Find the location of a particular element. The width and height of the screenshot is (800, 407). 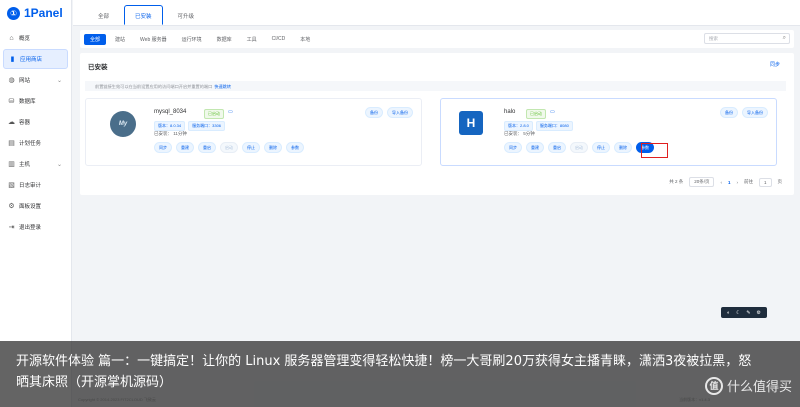

goto-label: 前往 is located at coordinates (748, 181).